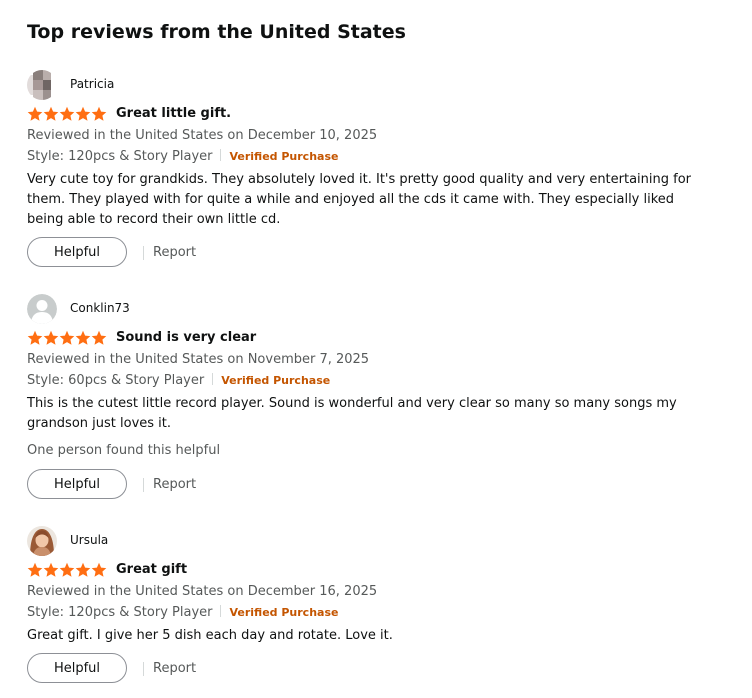 This screenshot has height=698, width=752. Describe the element at coordinates (100, 308) in the screenshot. I see `profile-name: Conklin73` at that location.